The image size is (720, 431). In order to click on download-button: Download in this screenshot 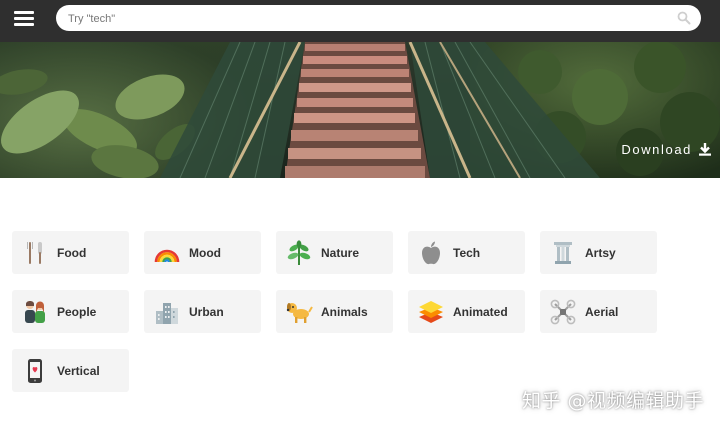, I will do `click(666, 149)`.